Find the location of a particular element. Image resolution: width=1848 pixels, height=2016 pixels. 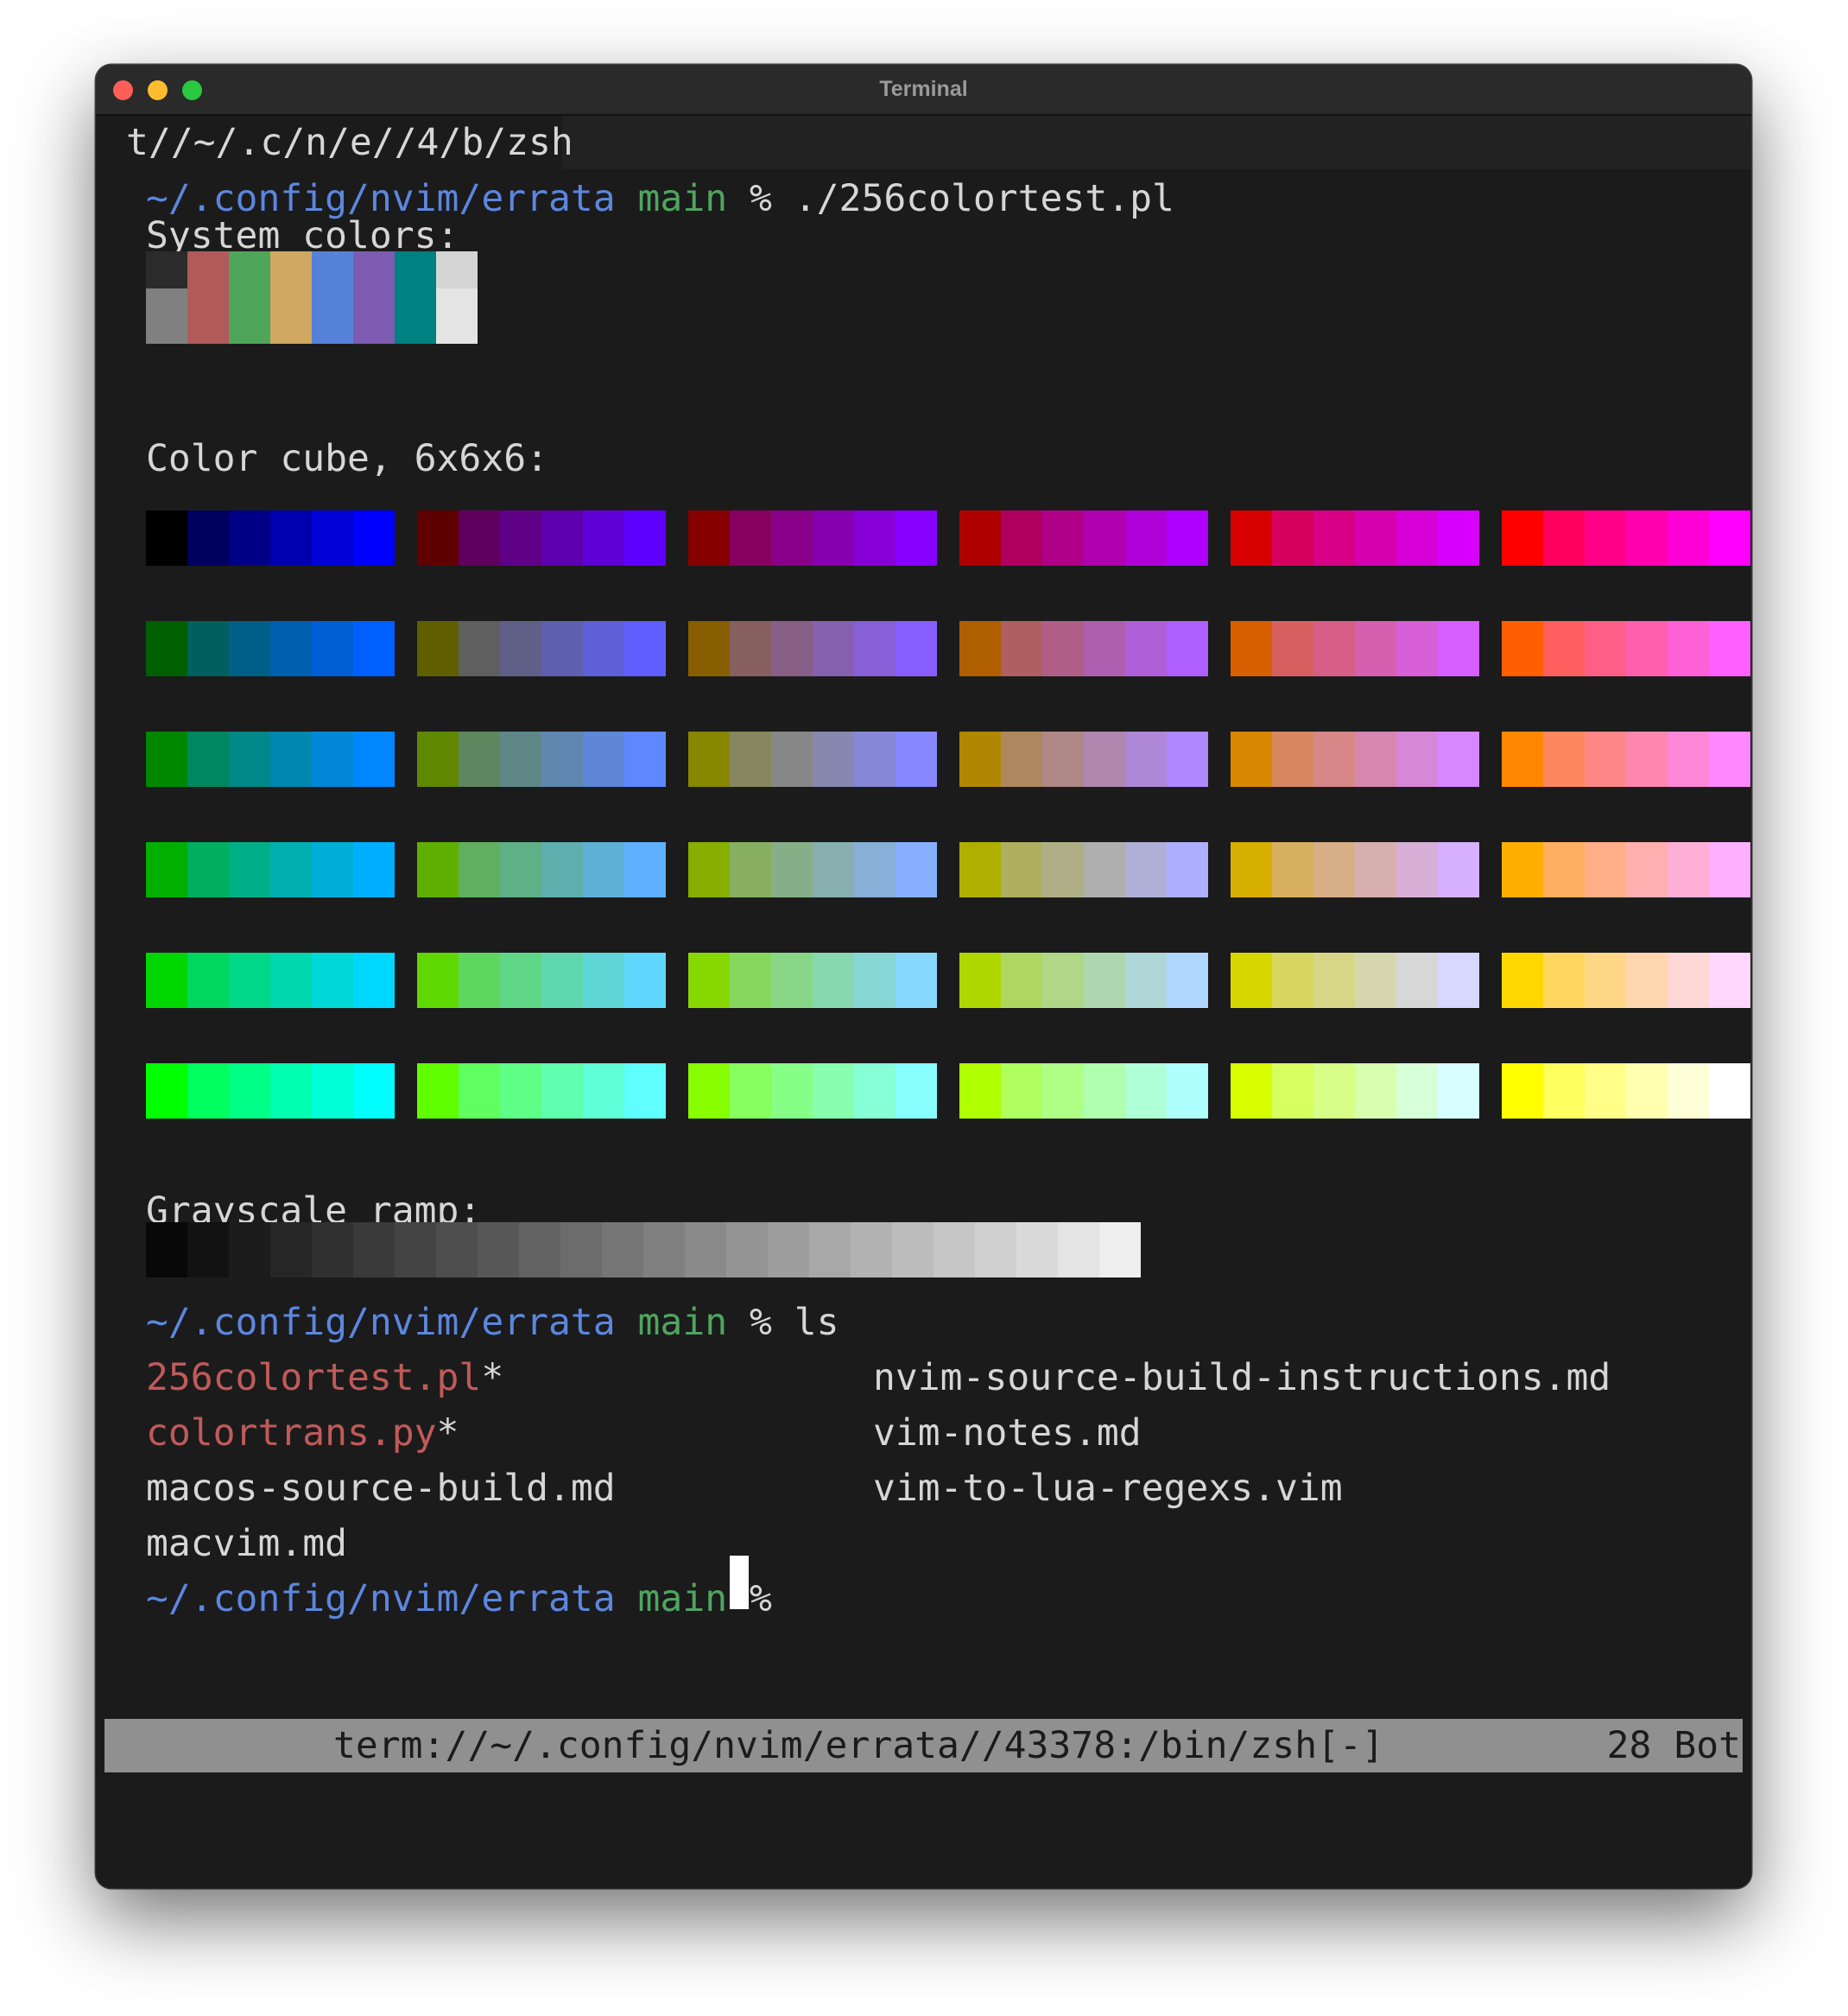

section-color-cube: Color cube, 6x6x6: is located at coordinates (347, 459).